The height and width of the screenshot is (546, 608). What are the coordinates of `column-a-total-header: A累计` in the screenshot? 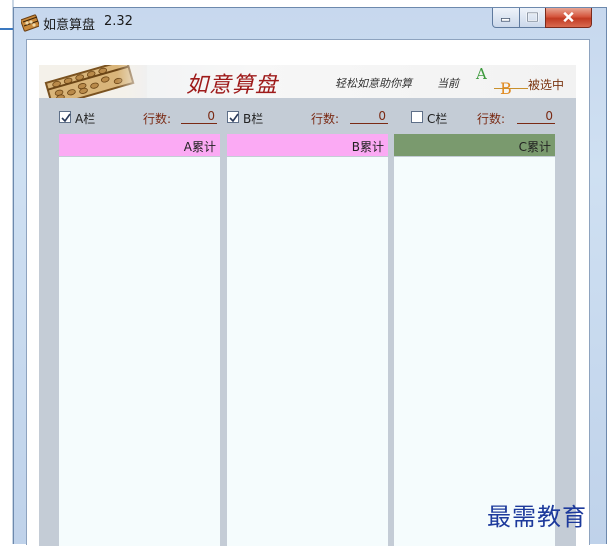 It's located at (139, 145).